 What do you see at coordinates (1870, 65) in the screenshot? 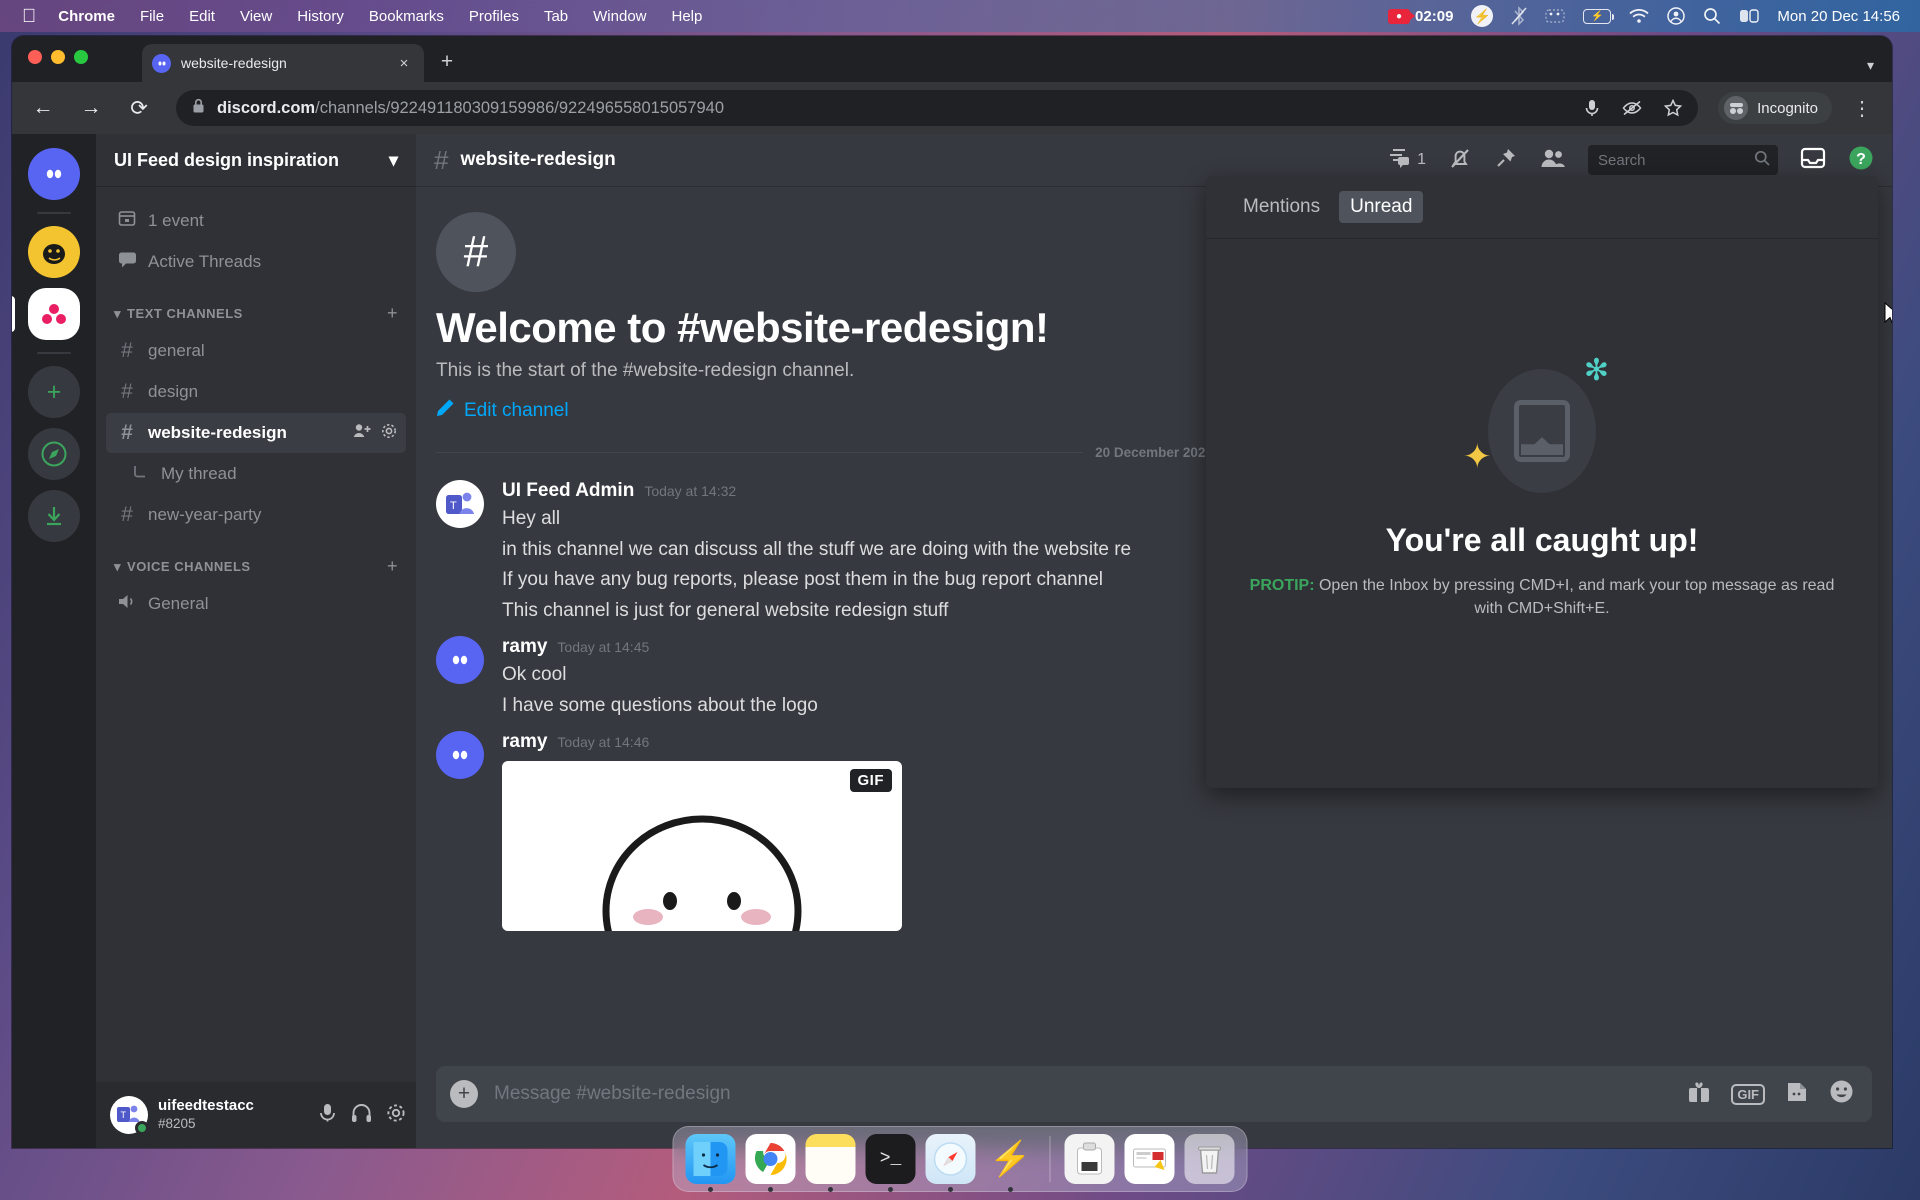
I see `tab-list-chevron-icon: ▾` at bounding box center [1870, 65].